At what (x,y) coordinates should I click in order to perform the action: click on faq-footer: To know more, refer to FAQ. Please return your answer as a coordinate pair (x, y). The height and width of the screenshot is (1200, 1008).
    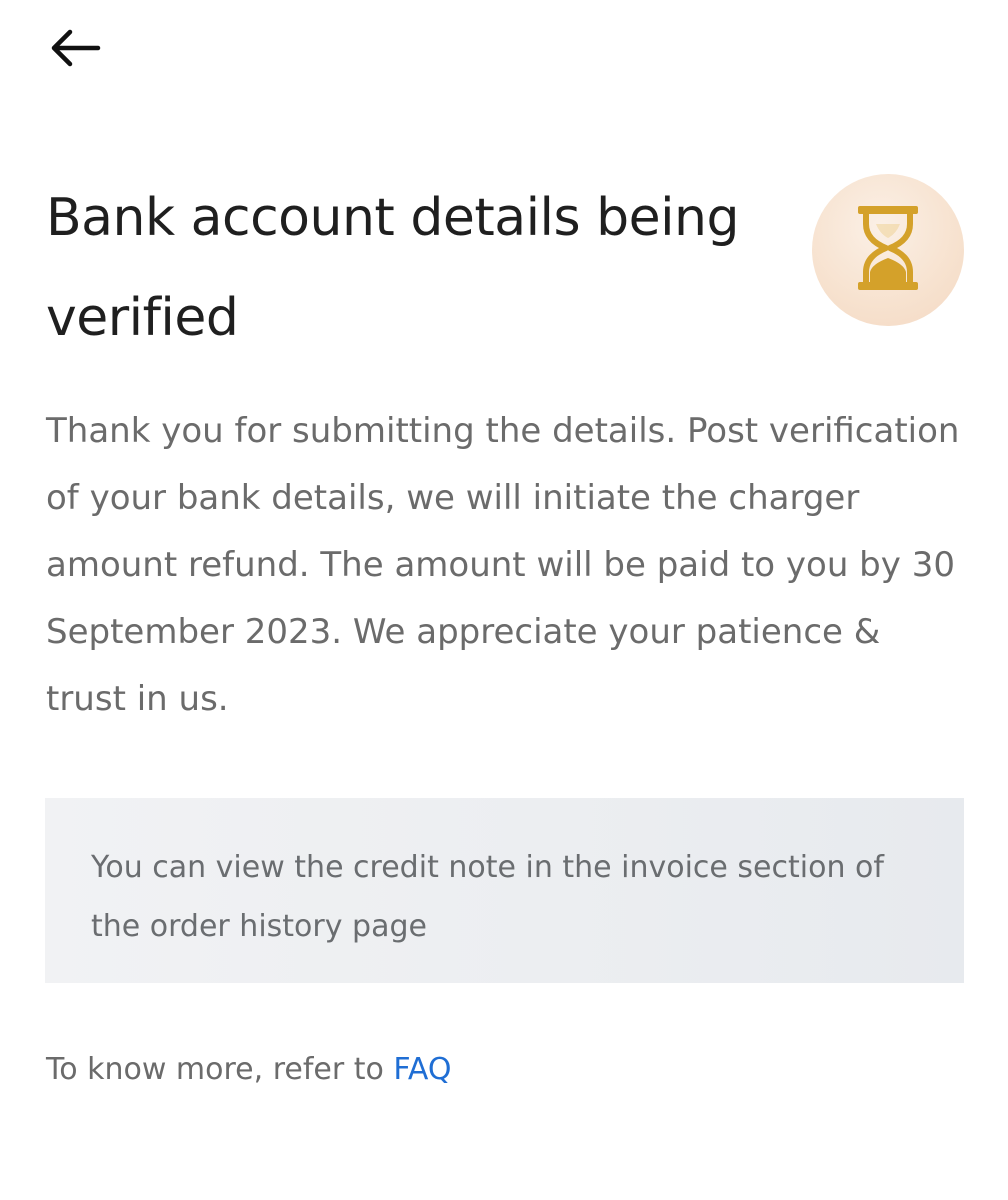
    Looking at the image, I should click on (249, 1070).